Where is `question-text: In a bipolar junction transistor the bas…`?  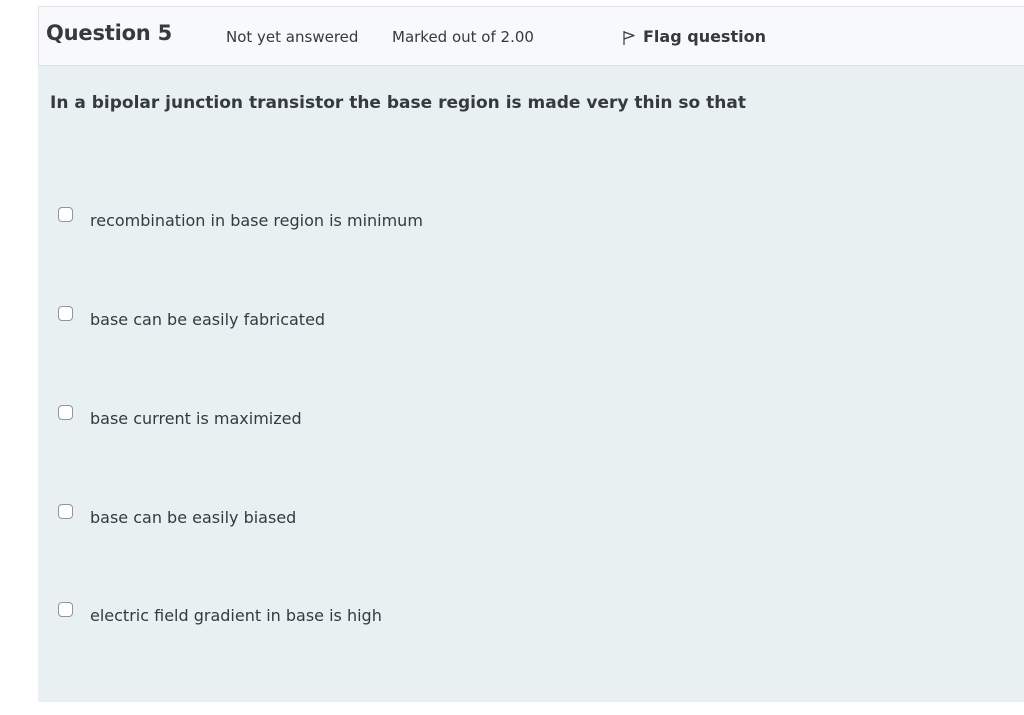 question-text: In a bipolar junction transistor the bas… is located at coordinates (398, 103).